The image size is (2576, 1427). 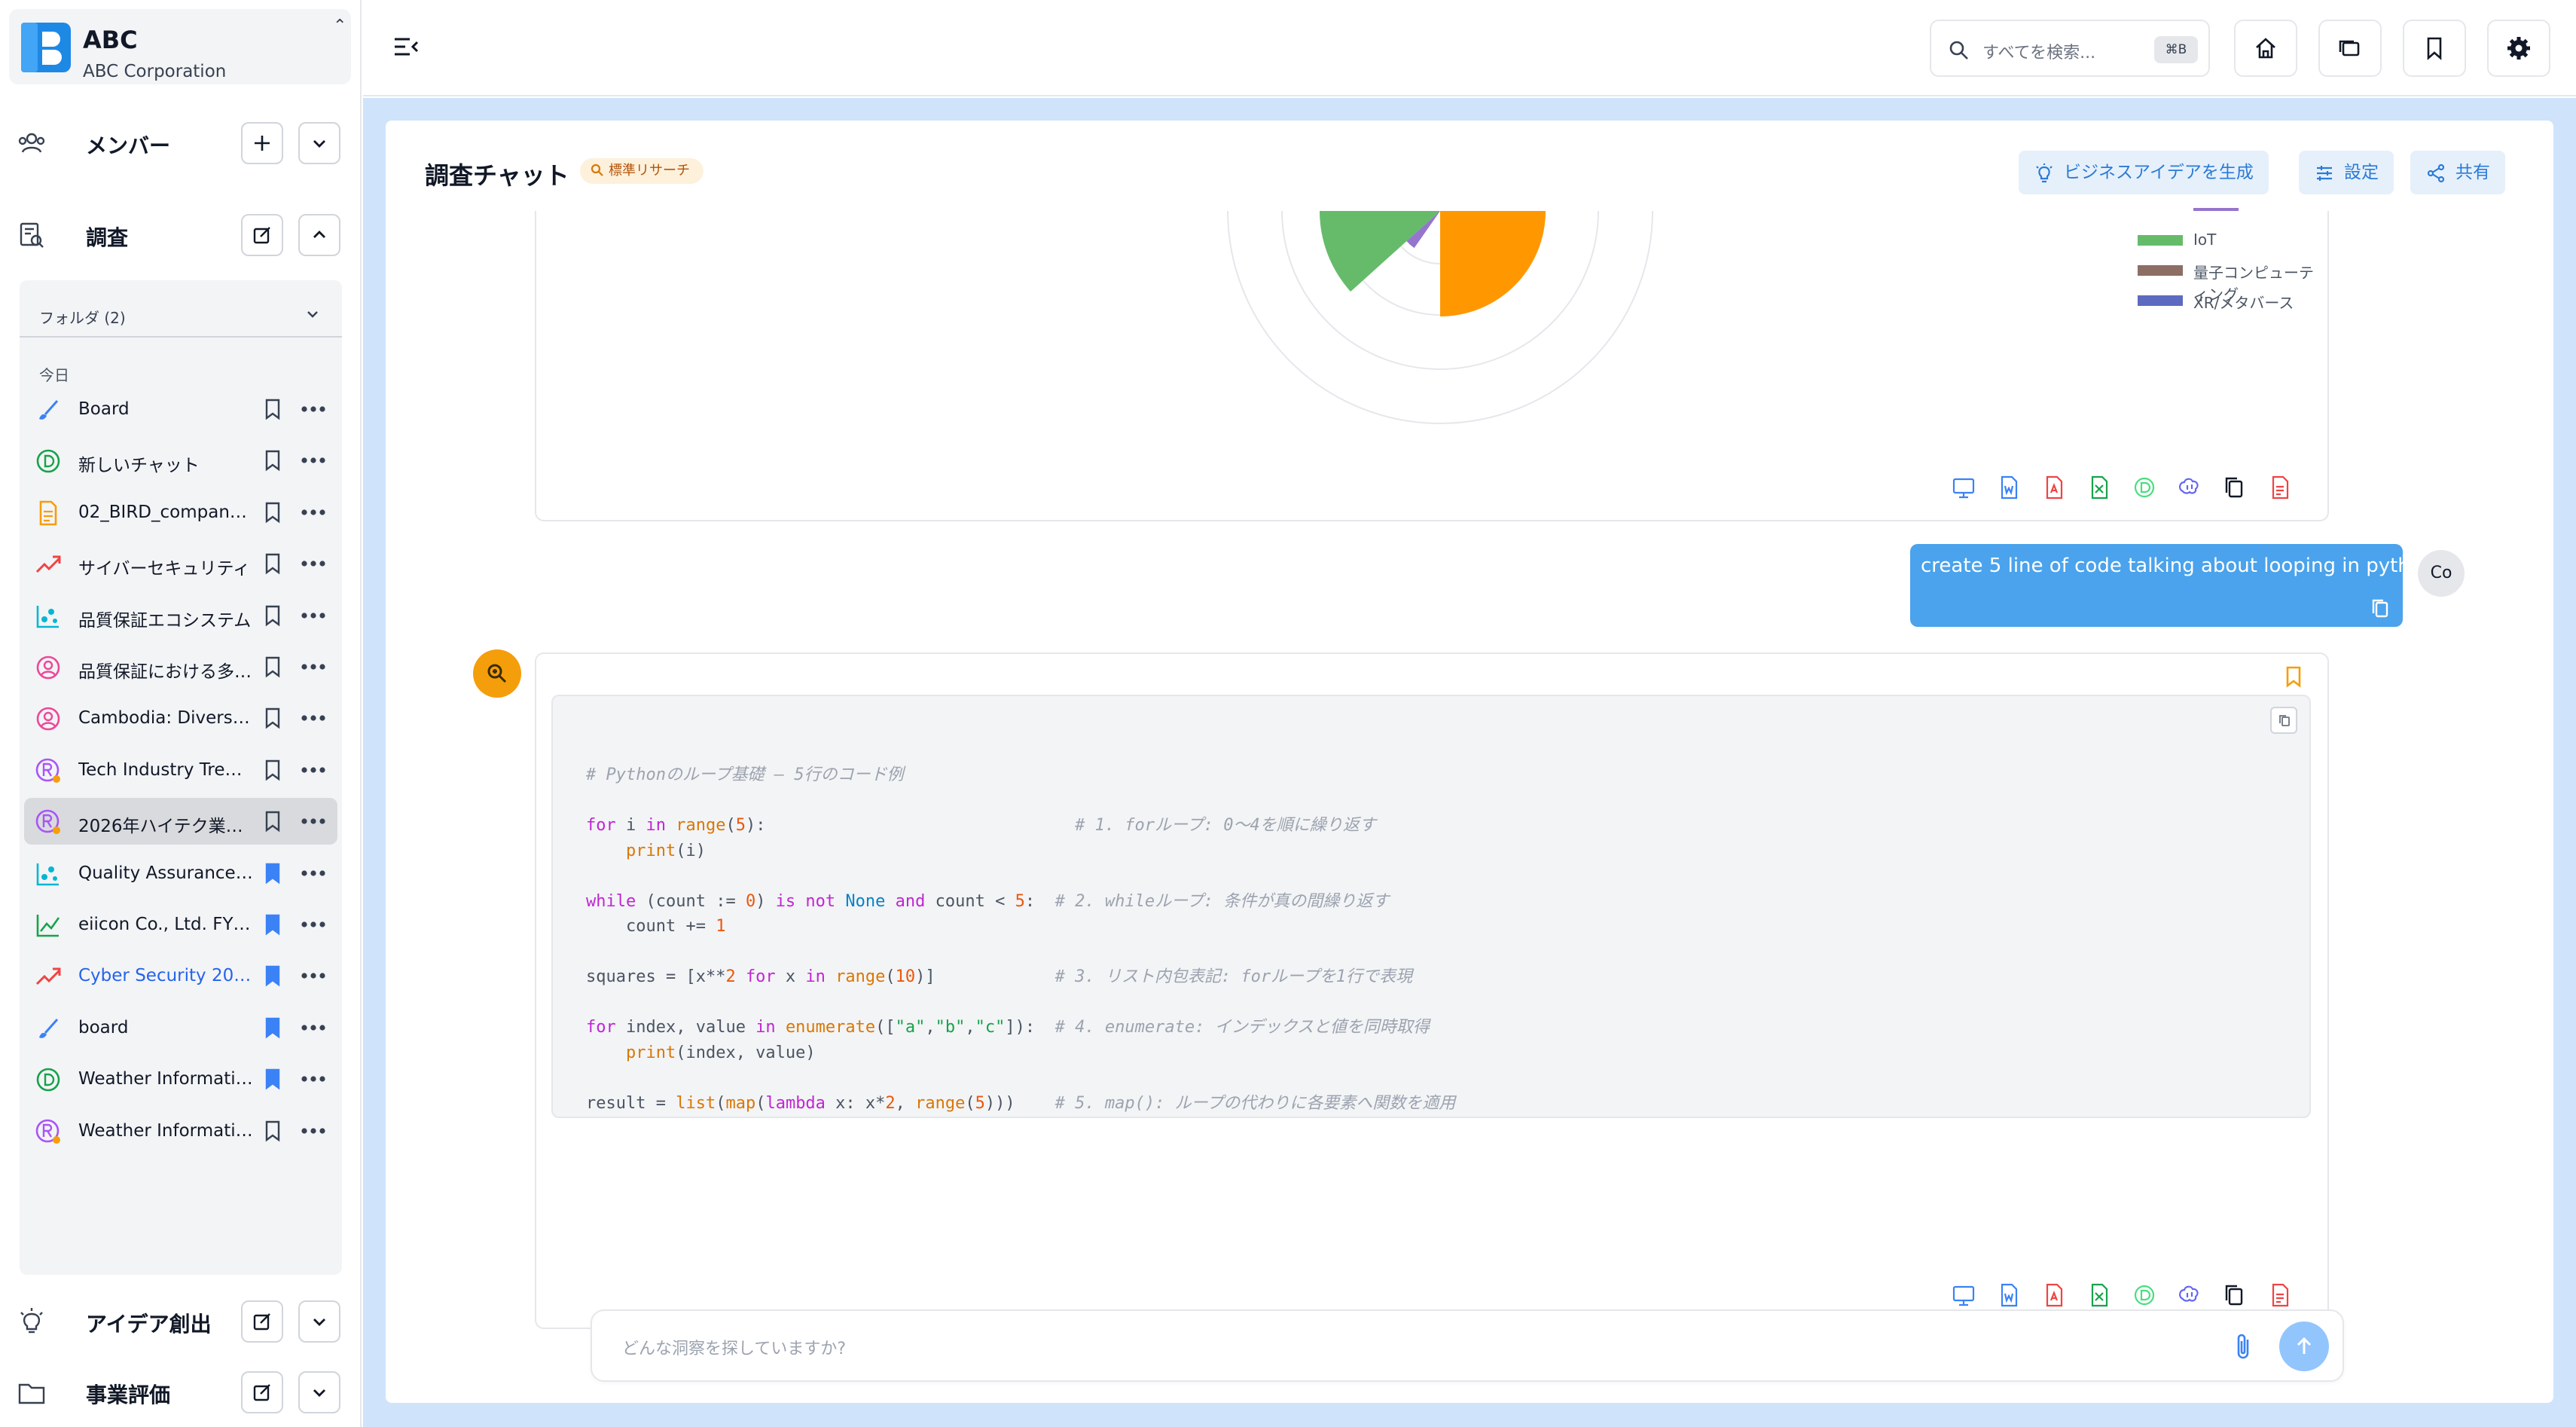 What do you see at coordinates (2350, 48) in the screenshot?
I see `library-button` at bounding box center [2350, 48].